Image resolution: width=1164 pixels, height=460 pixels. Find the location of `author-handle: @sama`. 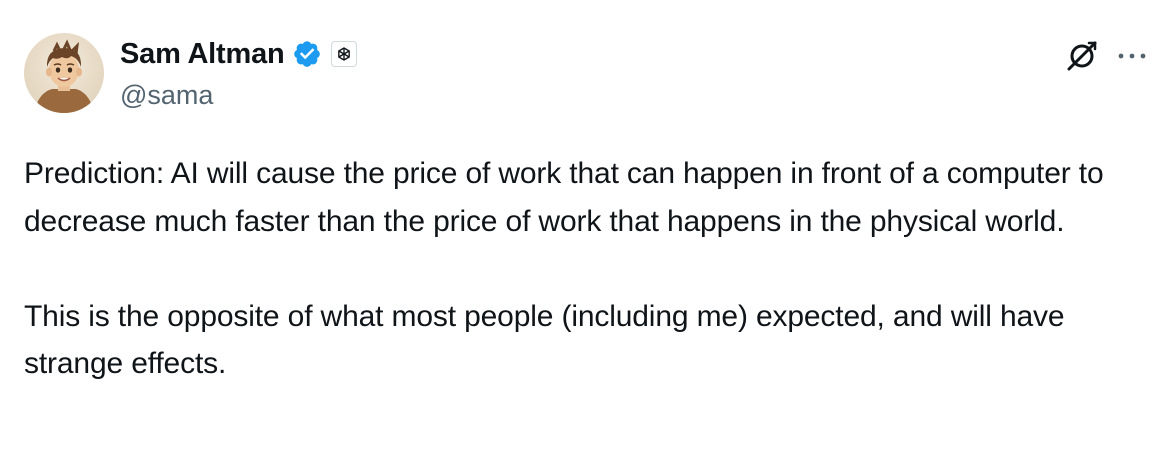

author-handle: @sama is located at coordinates (166, 95).